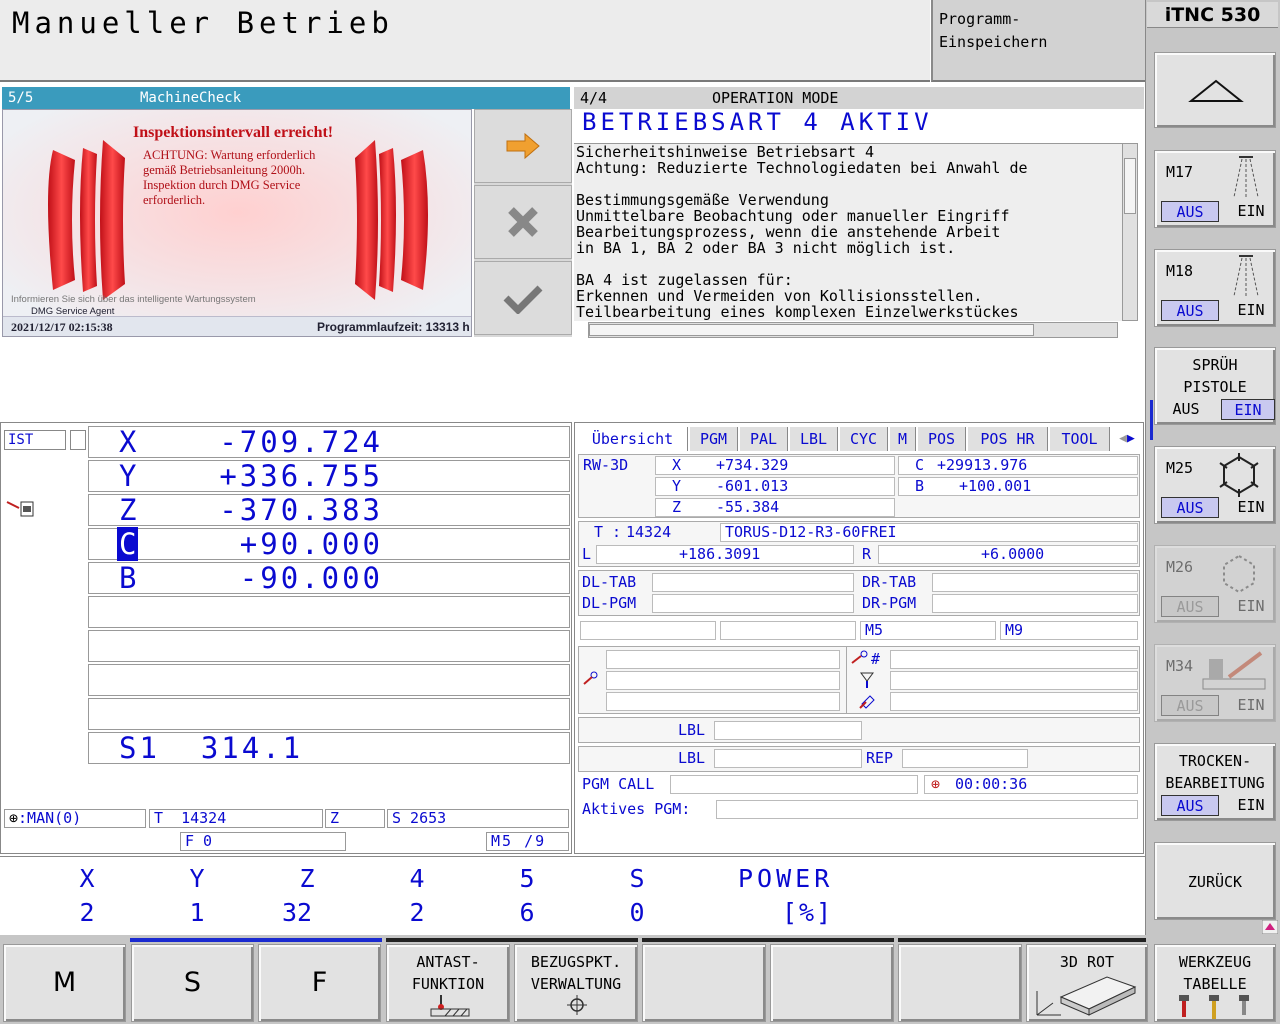  I want to click on probe-function-softkey: ANTAST- FUNKTION, so click(448, 983).